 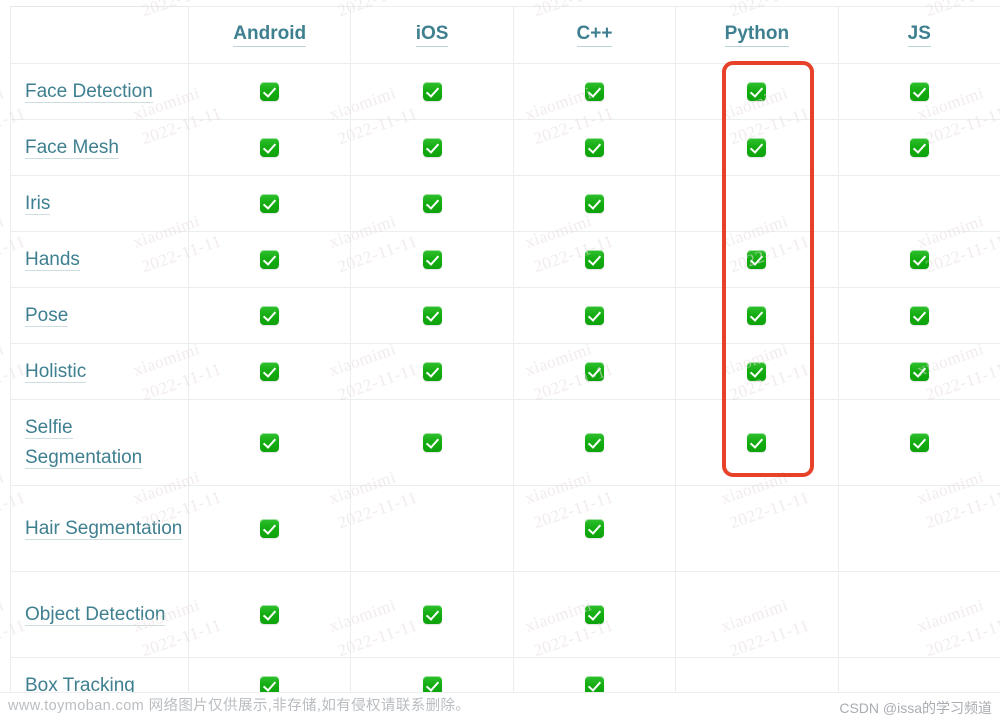 I want to click on toymoban-disclaimer: www.toymoban.com 网络图片仅供展示,非存储,如有侵权请联系删除。, so click(x=239, y=706).